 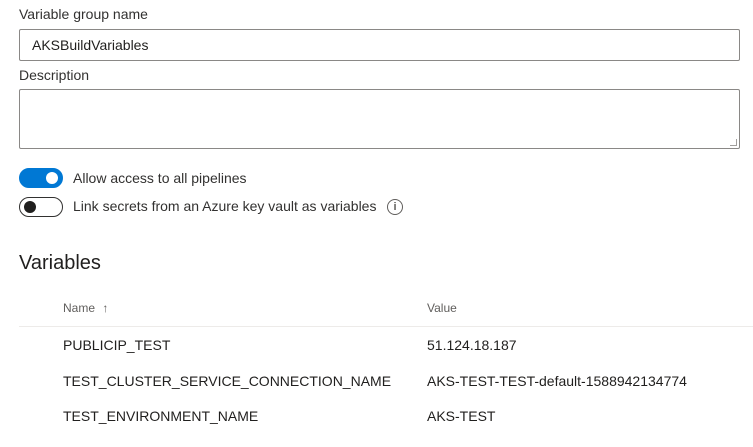 What do you see at coordinates (160, 178) in the screenshot?
I see `allow-access-label: Allow access to all pipelines` at bounding box center [160, 178].